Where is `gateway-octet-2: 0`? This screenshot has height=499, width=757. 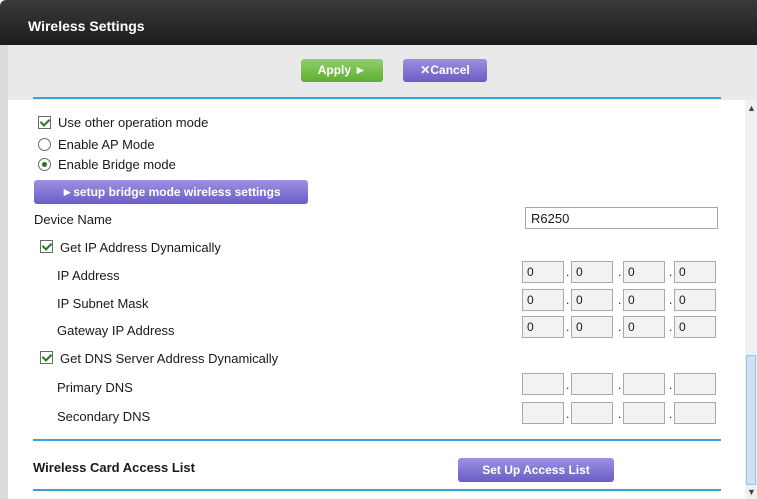
gateway-octet-2: 0 is located at coordinates (592, 327).